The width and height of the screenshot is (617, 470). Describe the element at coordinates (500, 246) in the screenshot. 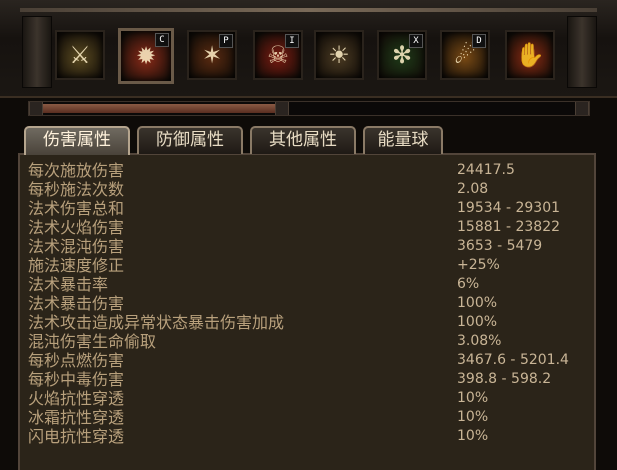

I see `stat-value: 3653 - 5479` at that location.